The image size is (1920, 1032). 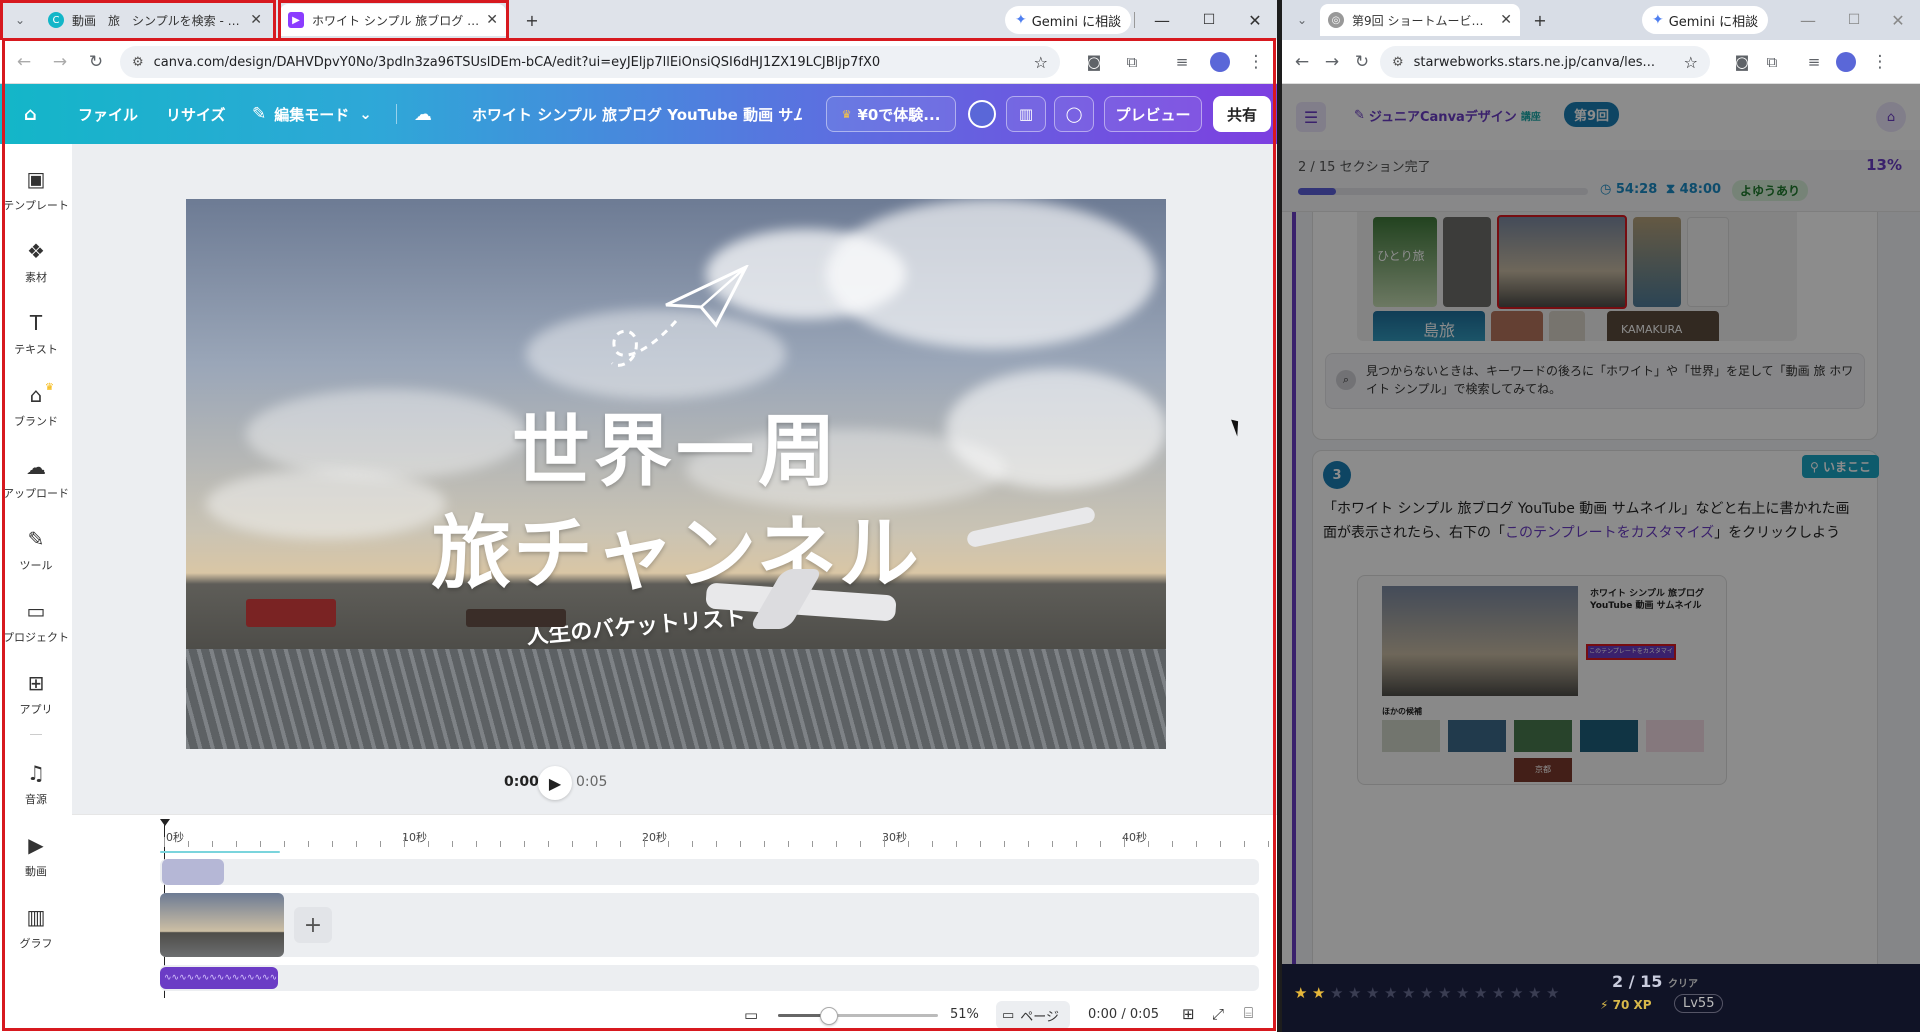 I want to click on add-clip-button: +, so click(x=313, y=925).